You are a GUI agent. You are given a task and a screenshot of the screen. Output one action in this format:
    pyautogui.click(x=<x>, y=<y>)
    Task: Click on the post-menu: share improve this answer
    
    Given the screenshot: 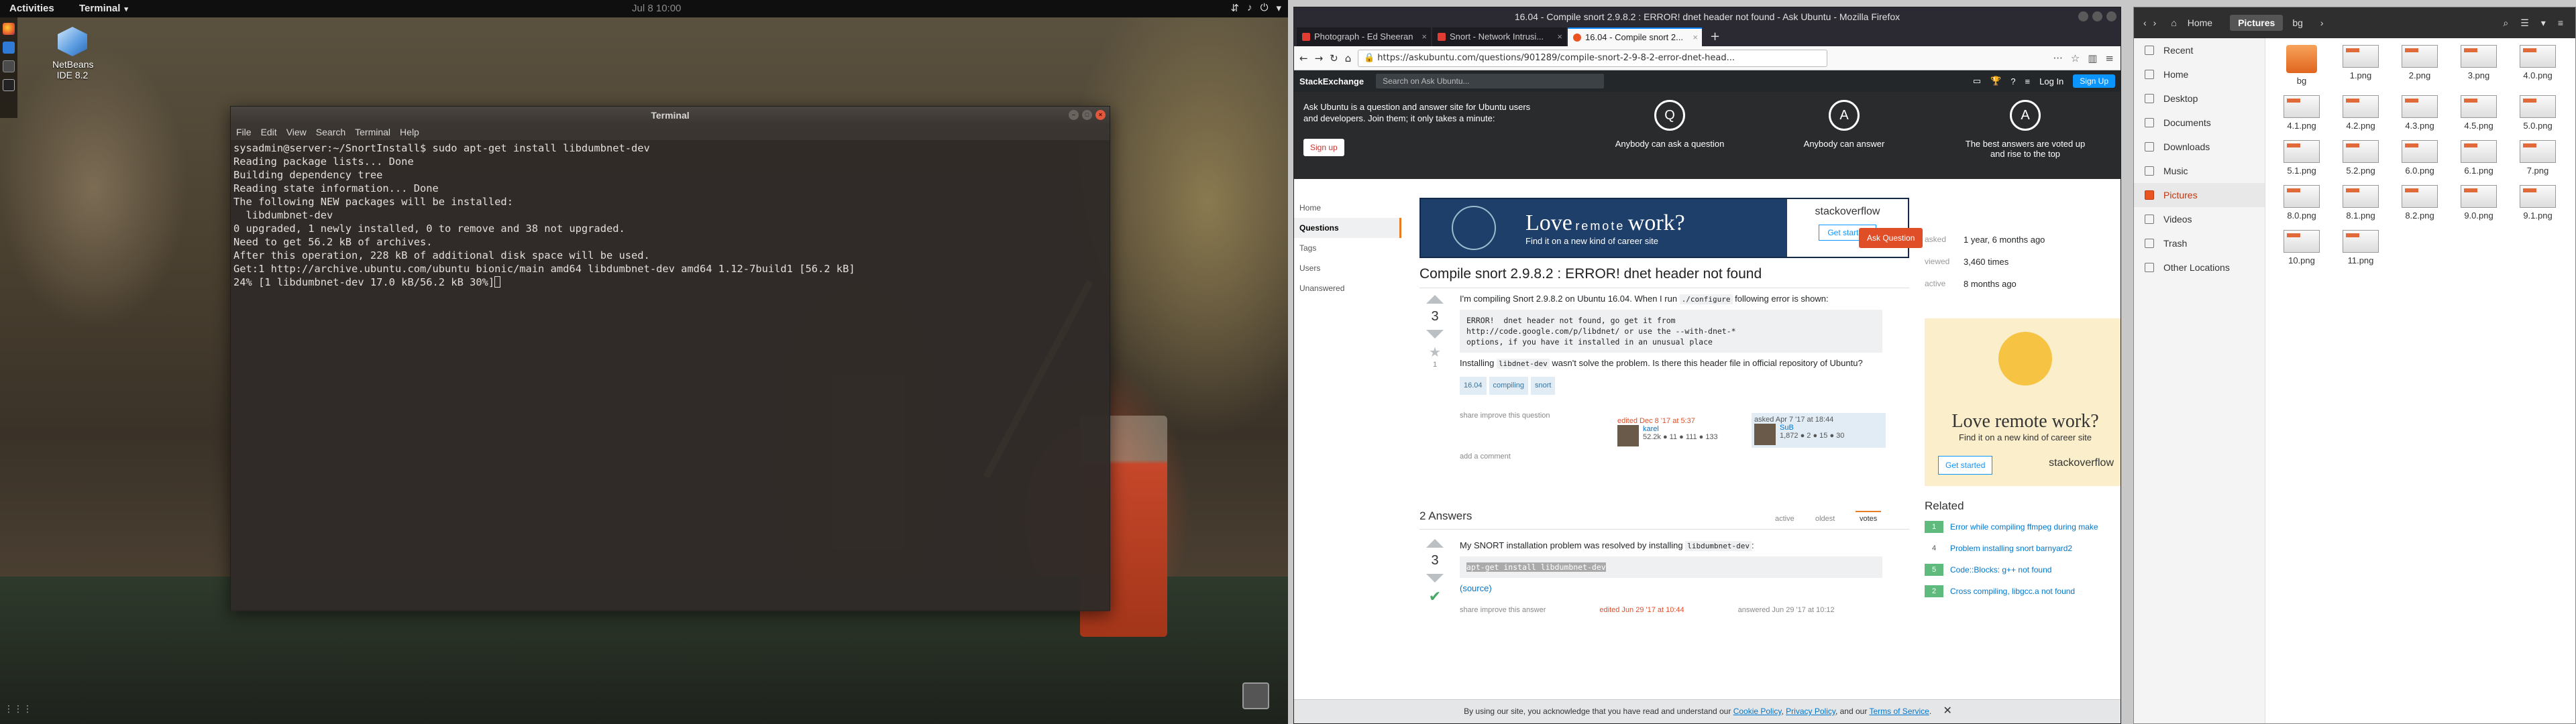 What is the action you would take?
    pyautogui.click(x=1503, y=610)
    